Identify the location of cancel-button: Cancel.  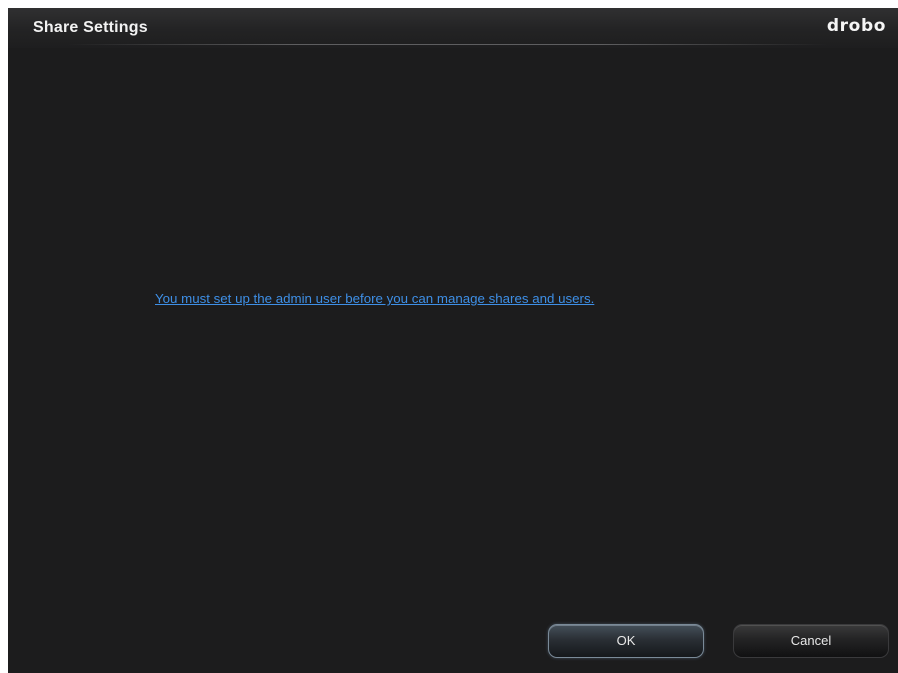
(811, 641).